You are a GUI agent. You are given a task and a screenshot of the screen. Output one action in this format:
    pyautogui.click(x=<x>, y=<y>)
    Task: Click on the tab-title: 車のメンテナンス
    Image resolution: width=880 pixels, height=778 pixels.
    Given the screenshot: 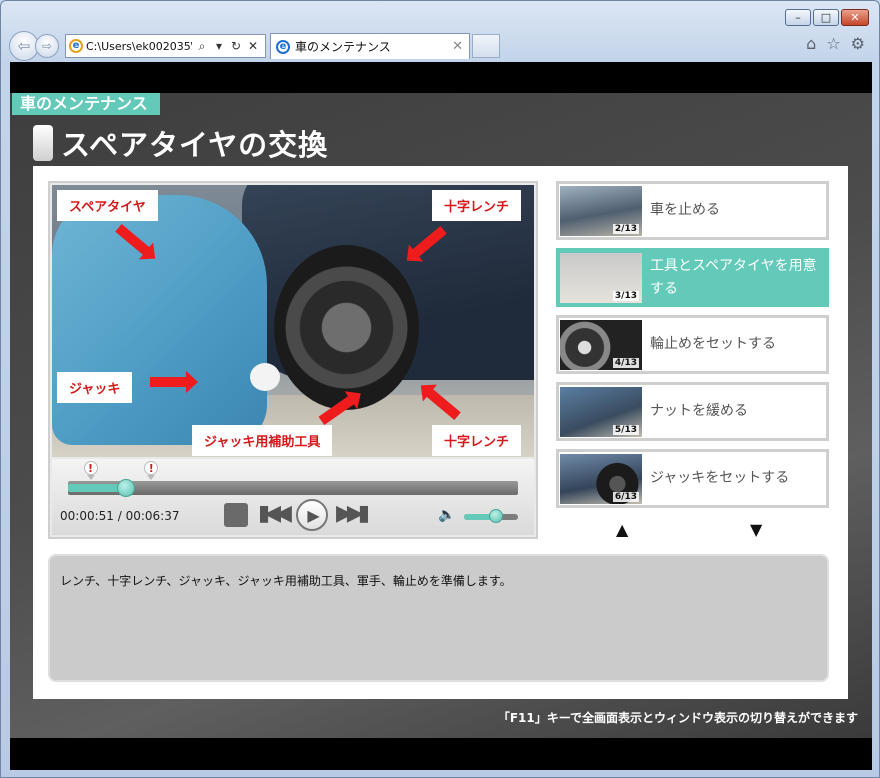 What is the action you would take?
    pyautogui.click(x=343, y=47)
    